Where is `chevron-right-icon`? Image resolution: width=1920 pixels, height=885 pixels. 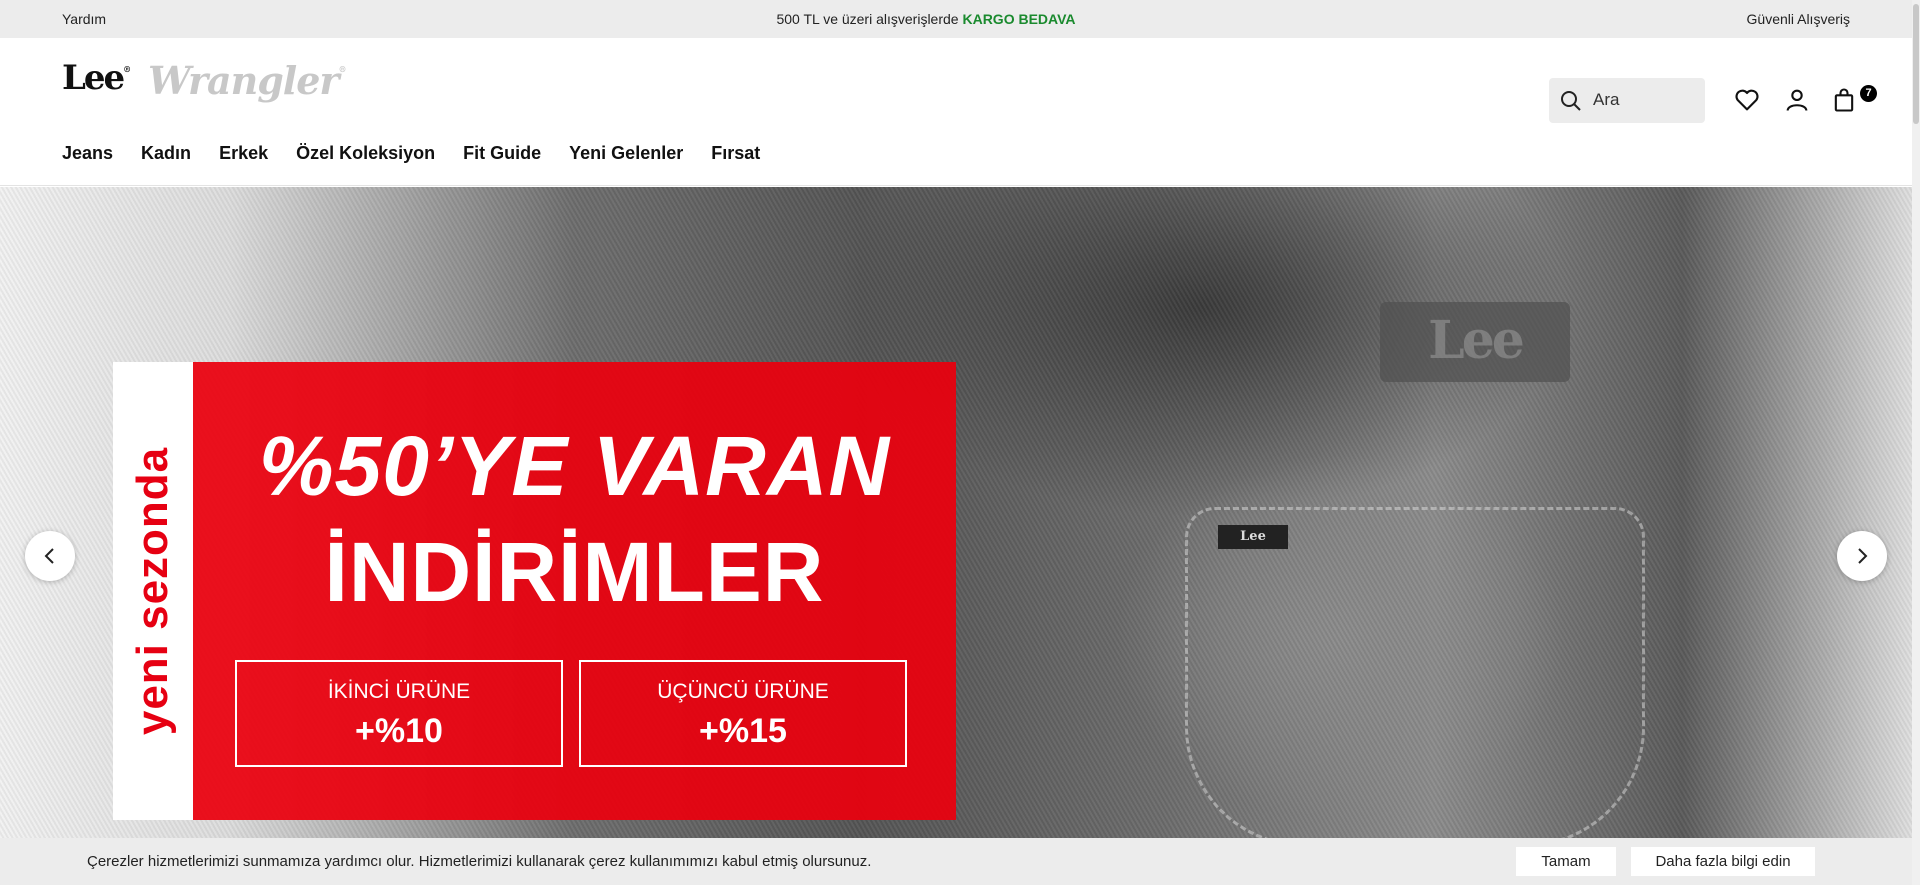
chevron-right-icon is located at coordinates (1863, 556).